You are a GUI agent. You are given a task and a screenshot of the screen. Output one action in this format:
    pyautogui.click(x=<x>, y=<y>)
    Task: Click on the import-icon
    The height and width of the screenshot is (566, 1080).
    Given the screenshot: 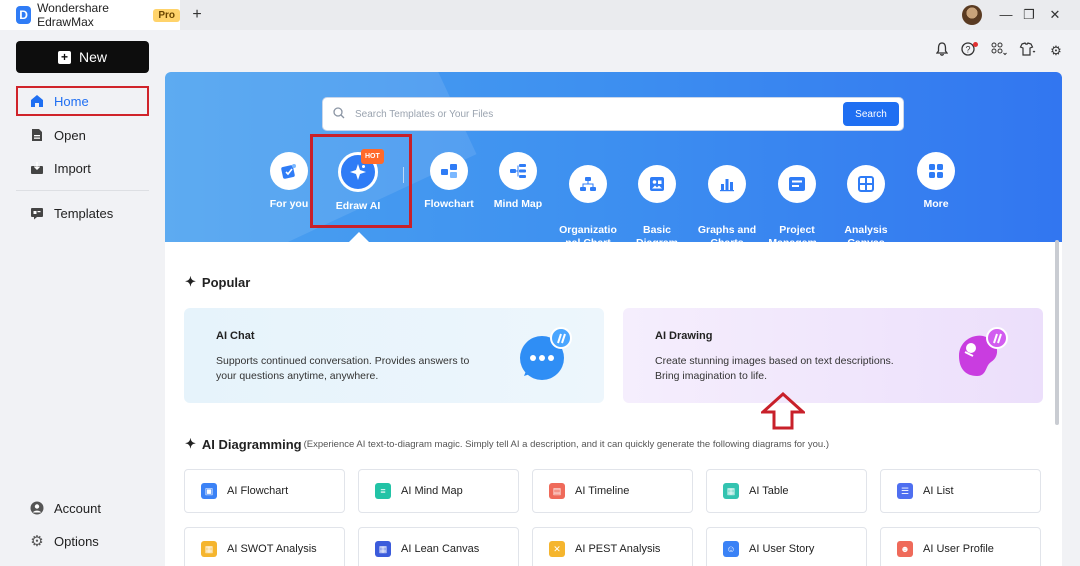 What is the action you would take?
    pyautogui.click(x=37, y=168)
    